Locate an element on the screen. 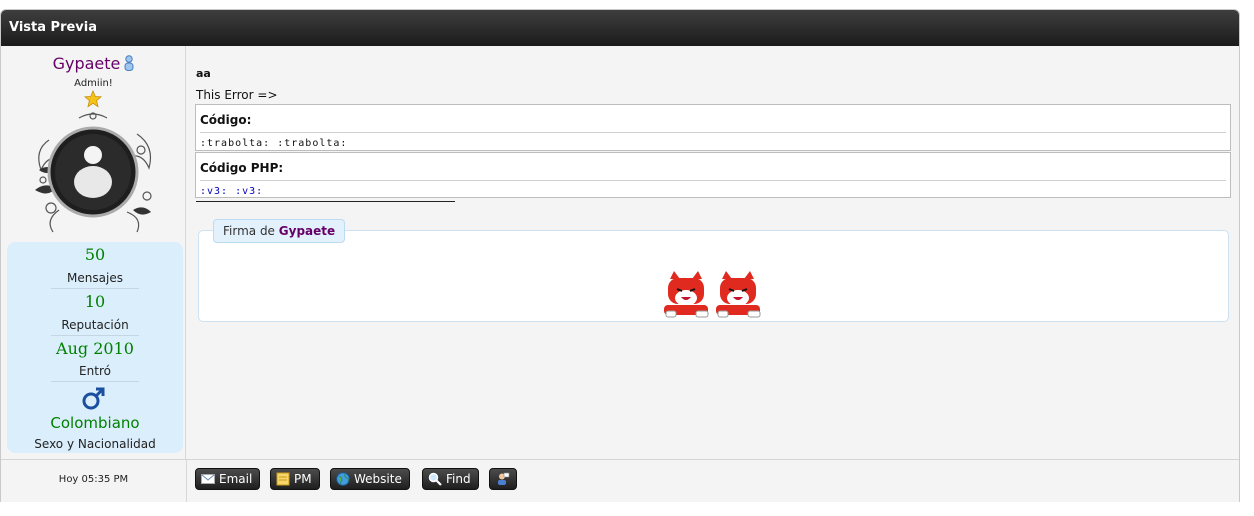 This screenshot has height=516, width=1254. post-title: aa is located at coordinates (203, 73).